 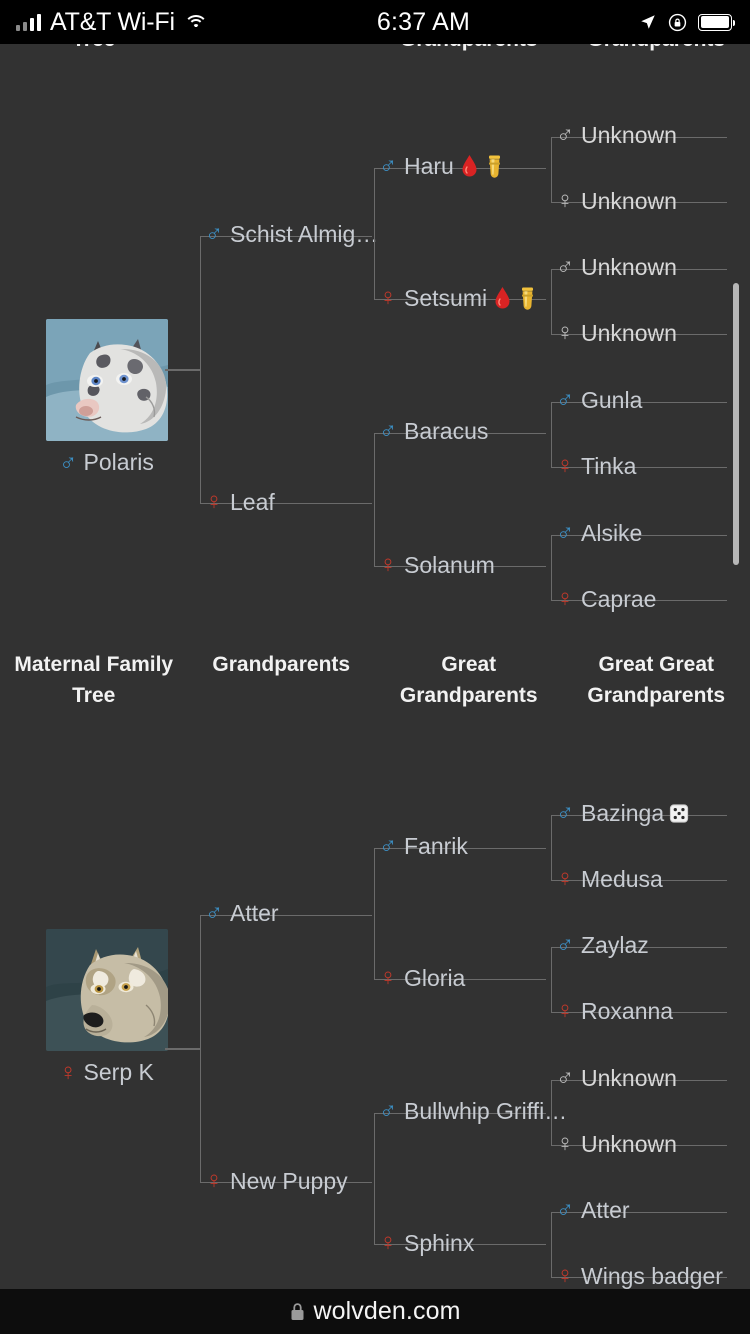 I want to click on maternal-ggp-1-father: ♂ Bazinga, so click(x=623, y=813).